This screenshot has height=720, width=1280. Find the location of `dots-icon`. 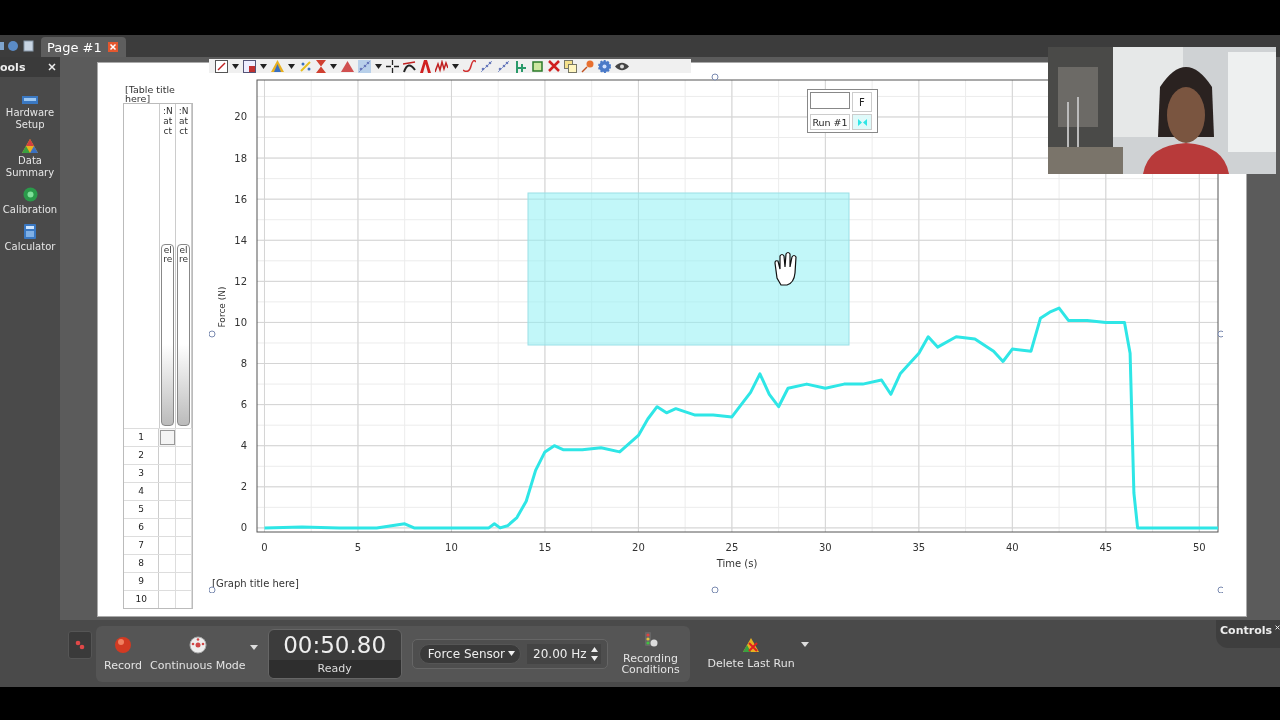

dots-icon is located at coordinates (80, 644).